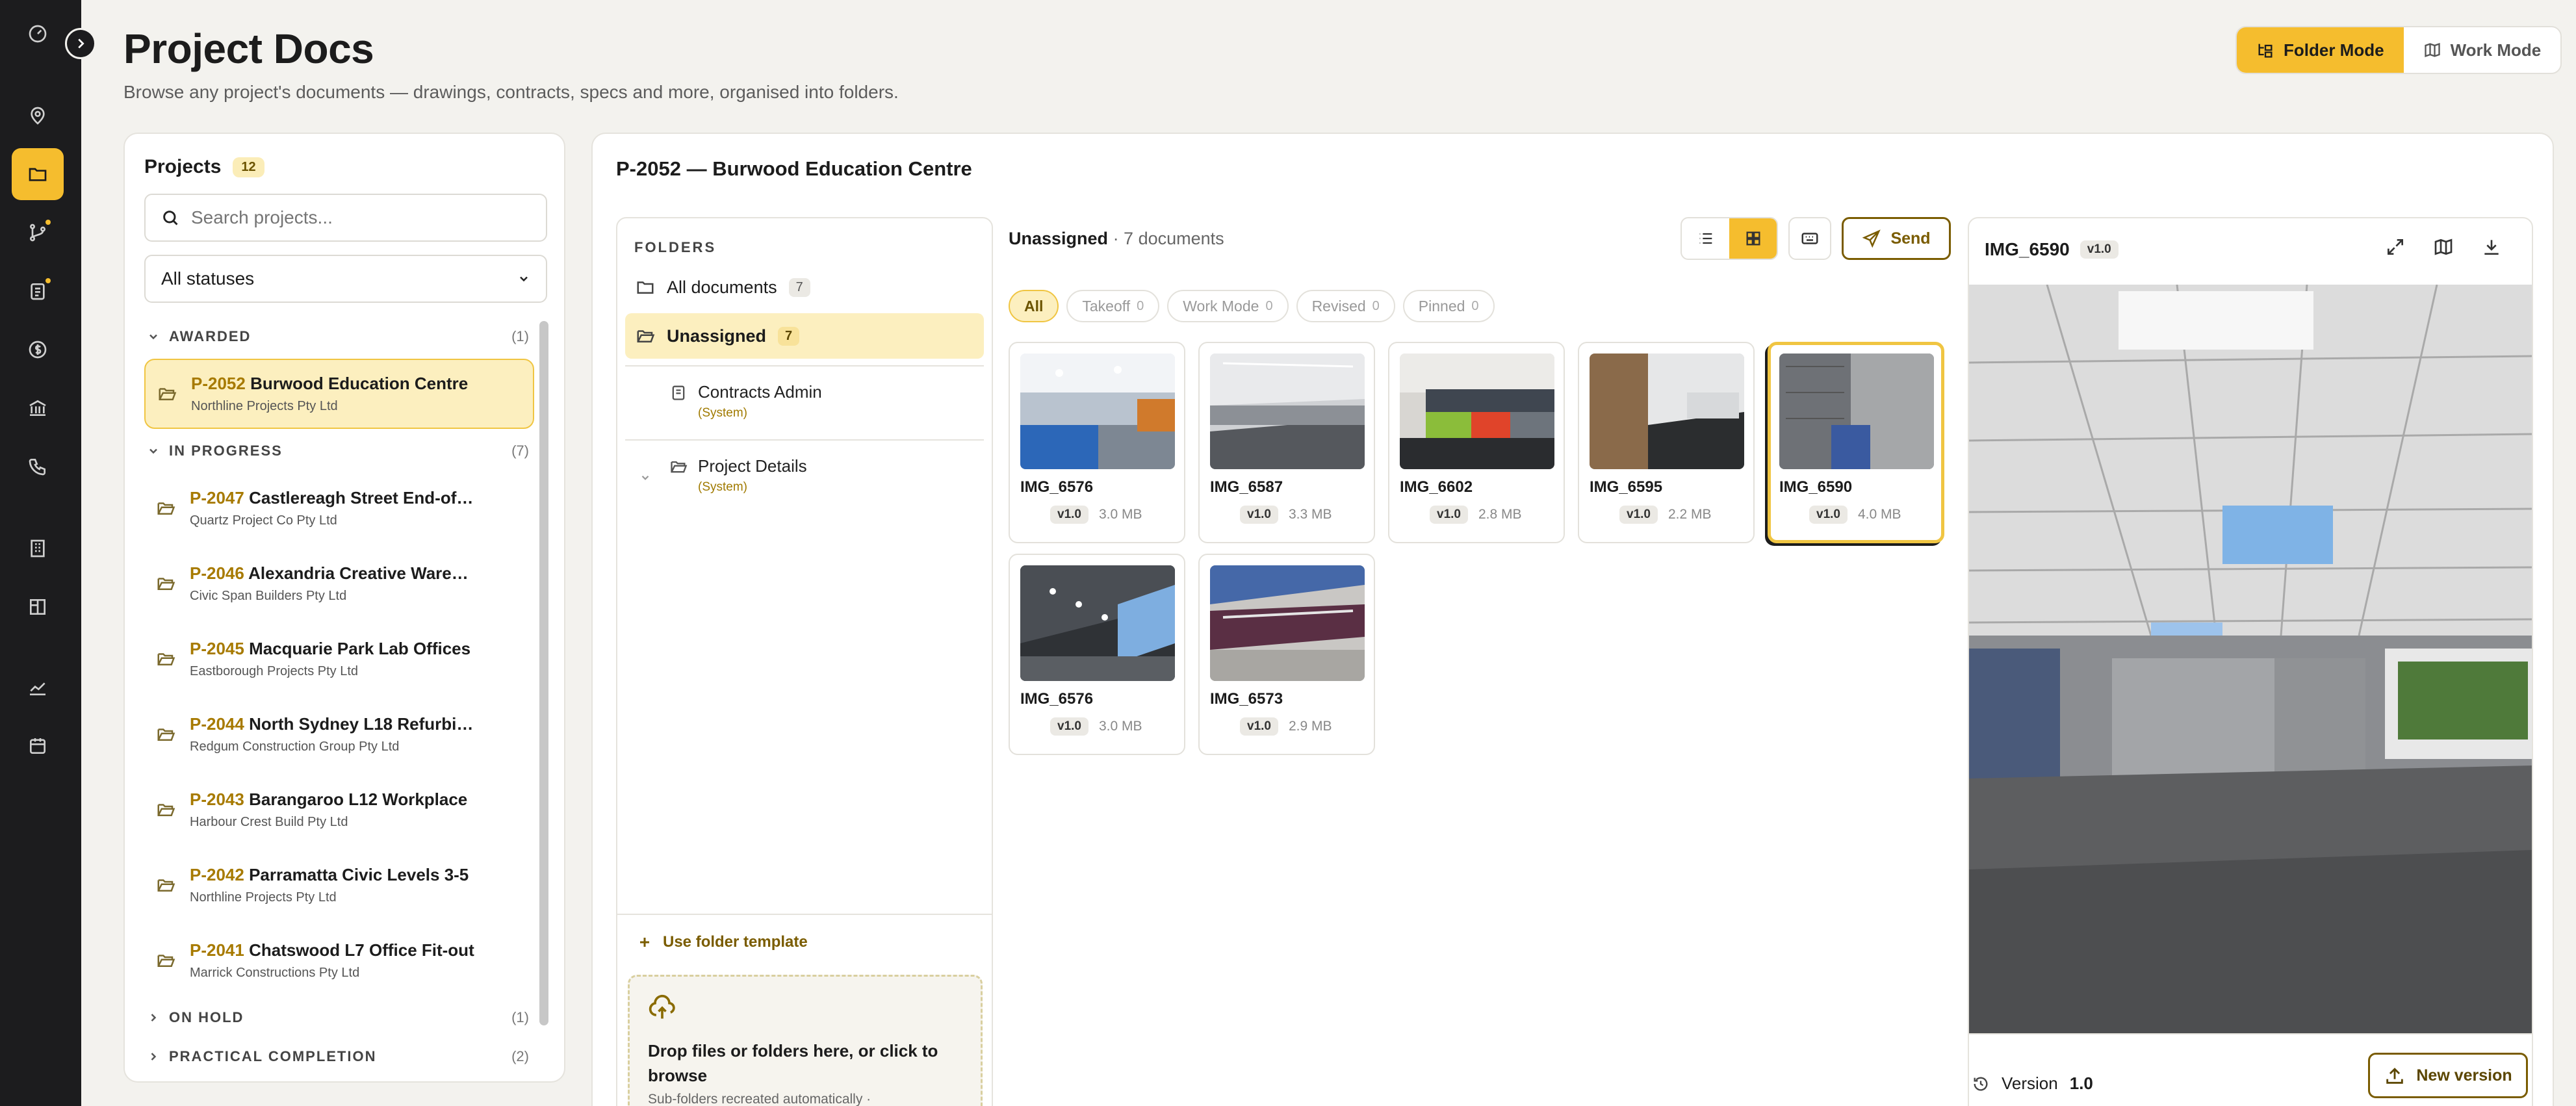 This screenshot has height=1106, width=2576. I want to click on version-history: Version 1.0, so click(2033, 1084).